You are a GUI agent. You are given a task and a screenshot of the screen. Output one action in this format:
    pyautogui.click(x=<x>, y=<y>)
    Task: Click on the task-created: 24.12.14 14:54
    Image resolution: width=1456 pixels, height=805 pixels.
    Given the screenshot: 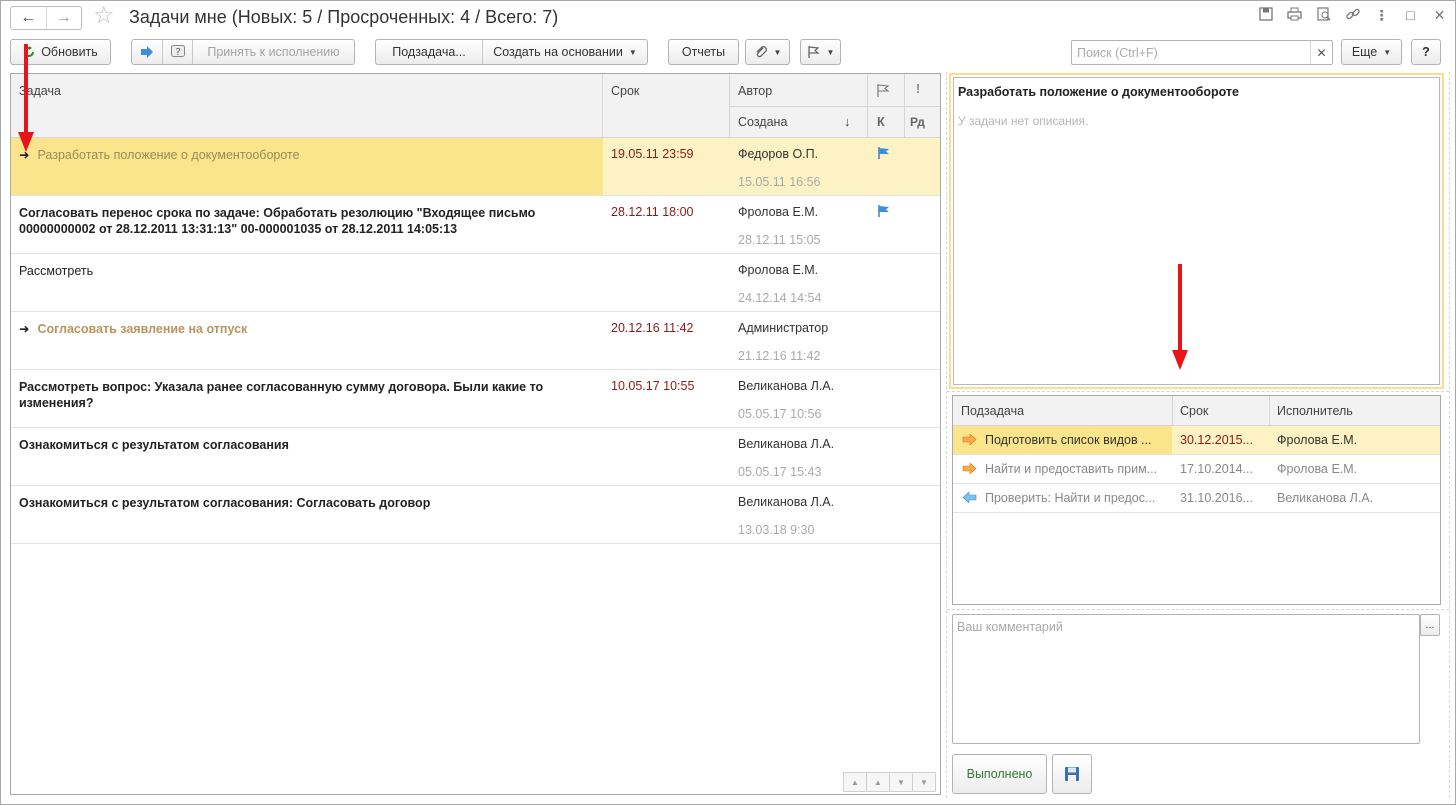 What is the action you would take?
    pyautogui.click(x=780, y=298)
    